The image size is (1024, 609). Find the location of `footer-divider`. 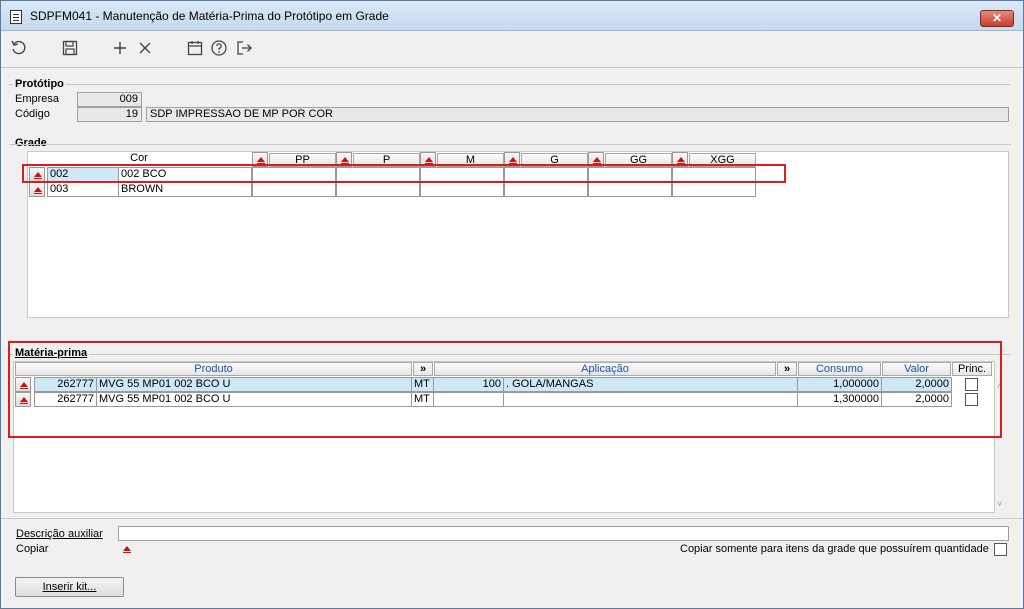

footer-divider is located at coordinates (512, 518).